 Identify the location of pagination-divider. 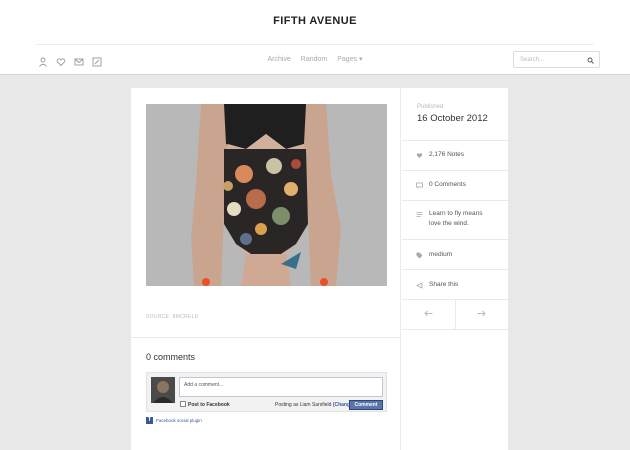
(455, 314).